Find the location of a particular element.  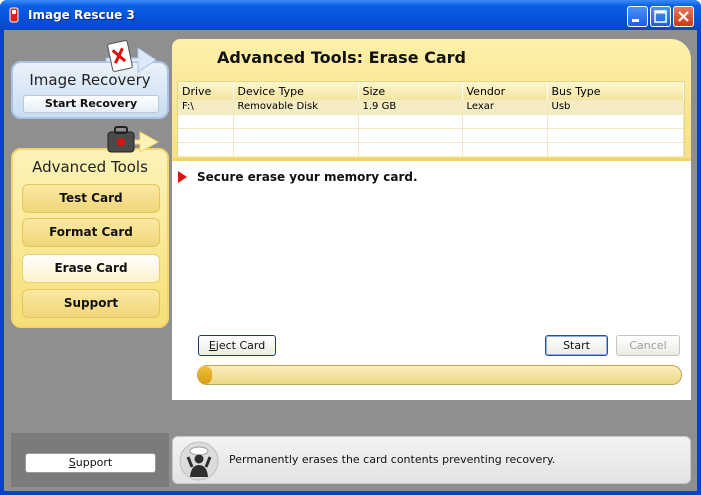

cell-drive: F:\ is located at coordinates (206, 107).